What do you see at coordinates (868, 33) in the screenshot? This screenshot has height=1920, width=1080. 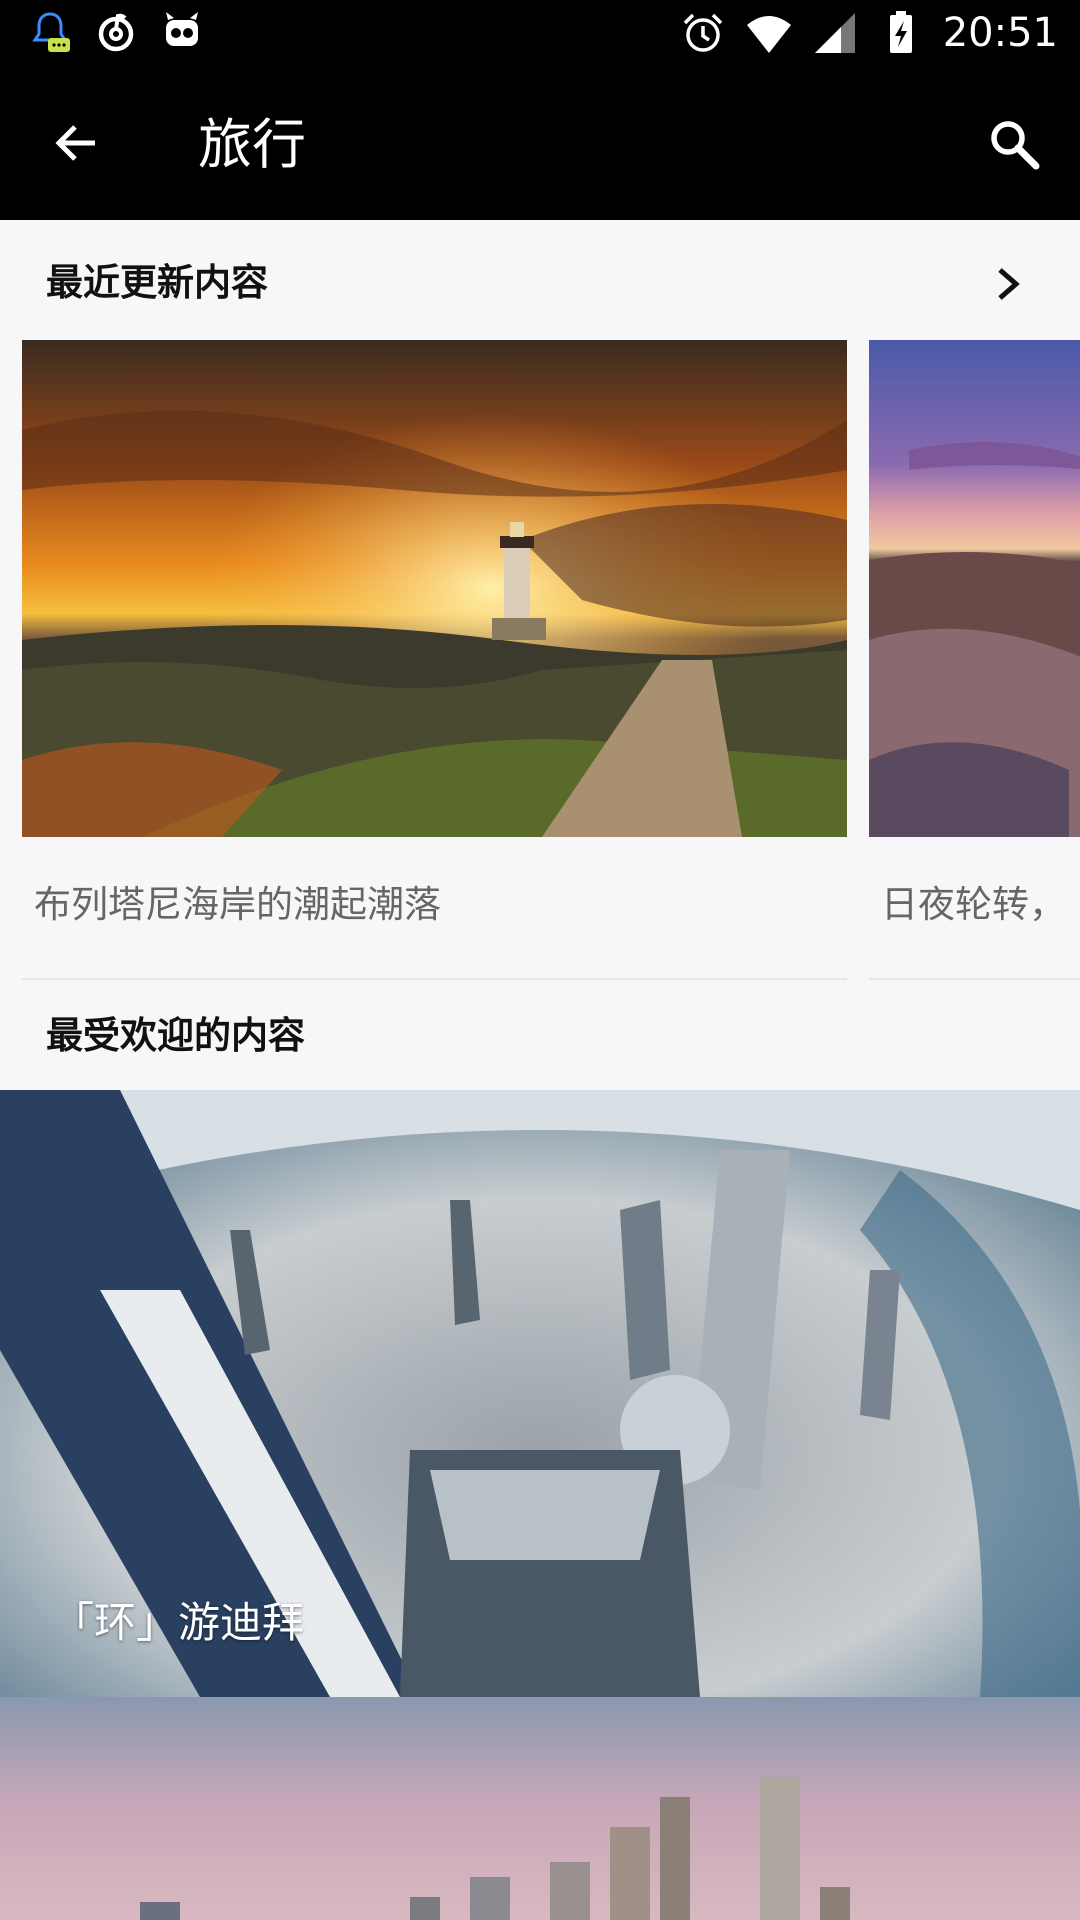 I see `status-right-icons: 20:51` at bounding box center [868, 33].